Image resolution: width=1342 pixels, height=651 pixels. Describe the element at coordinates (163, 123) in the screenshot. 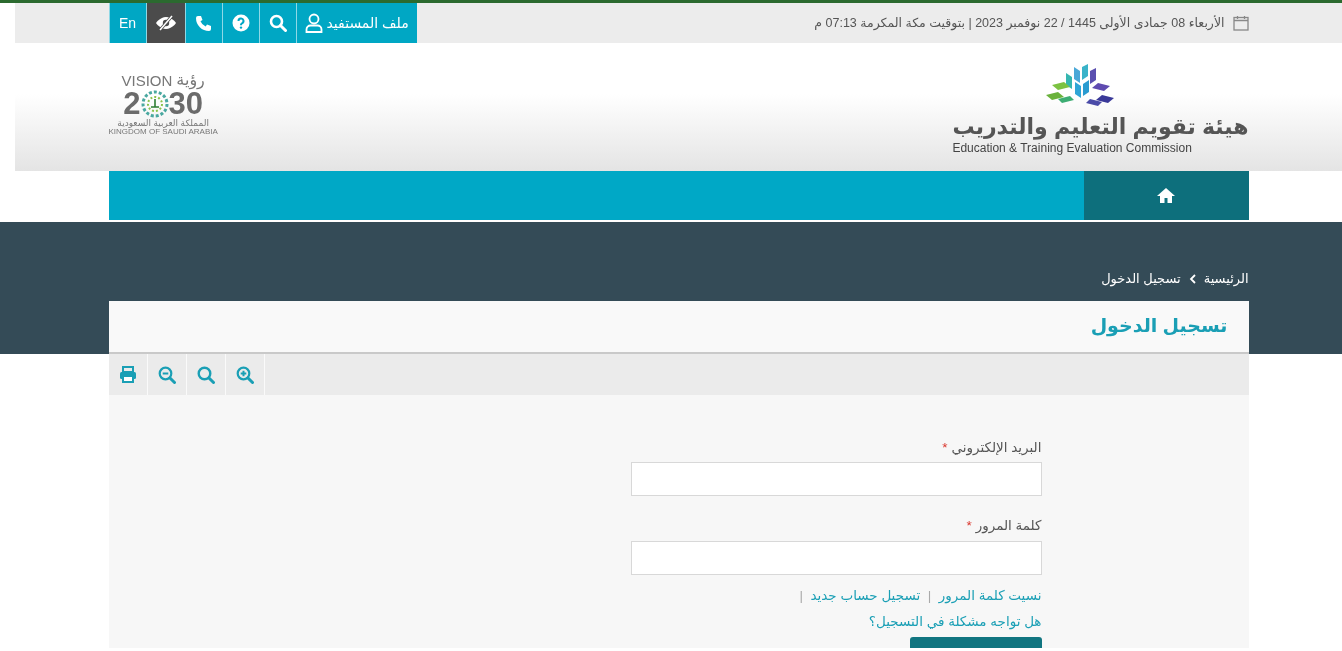

I see `country-name-arabic: المملكة العربية السعودية` at that location.